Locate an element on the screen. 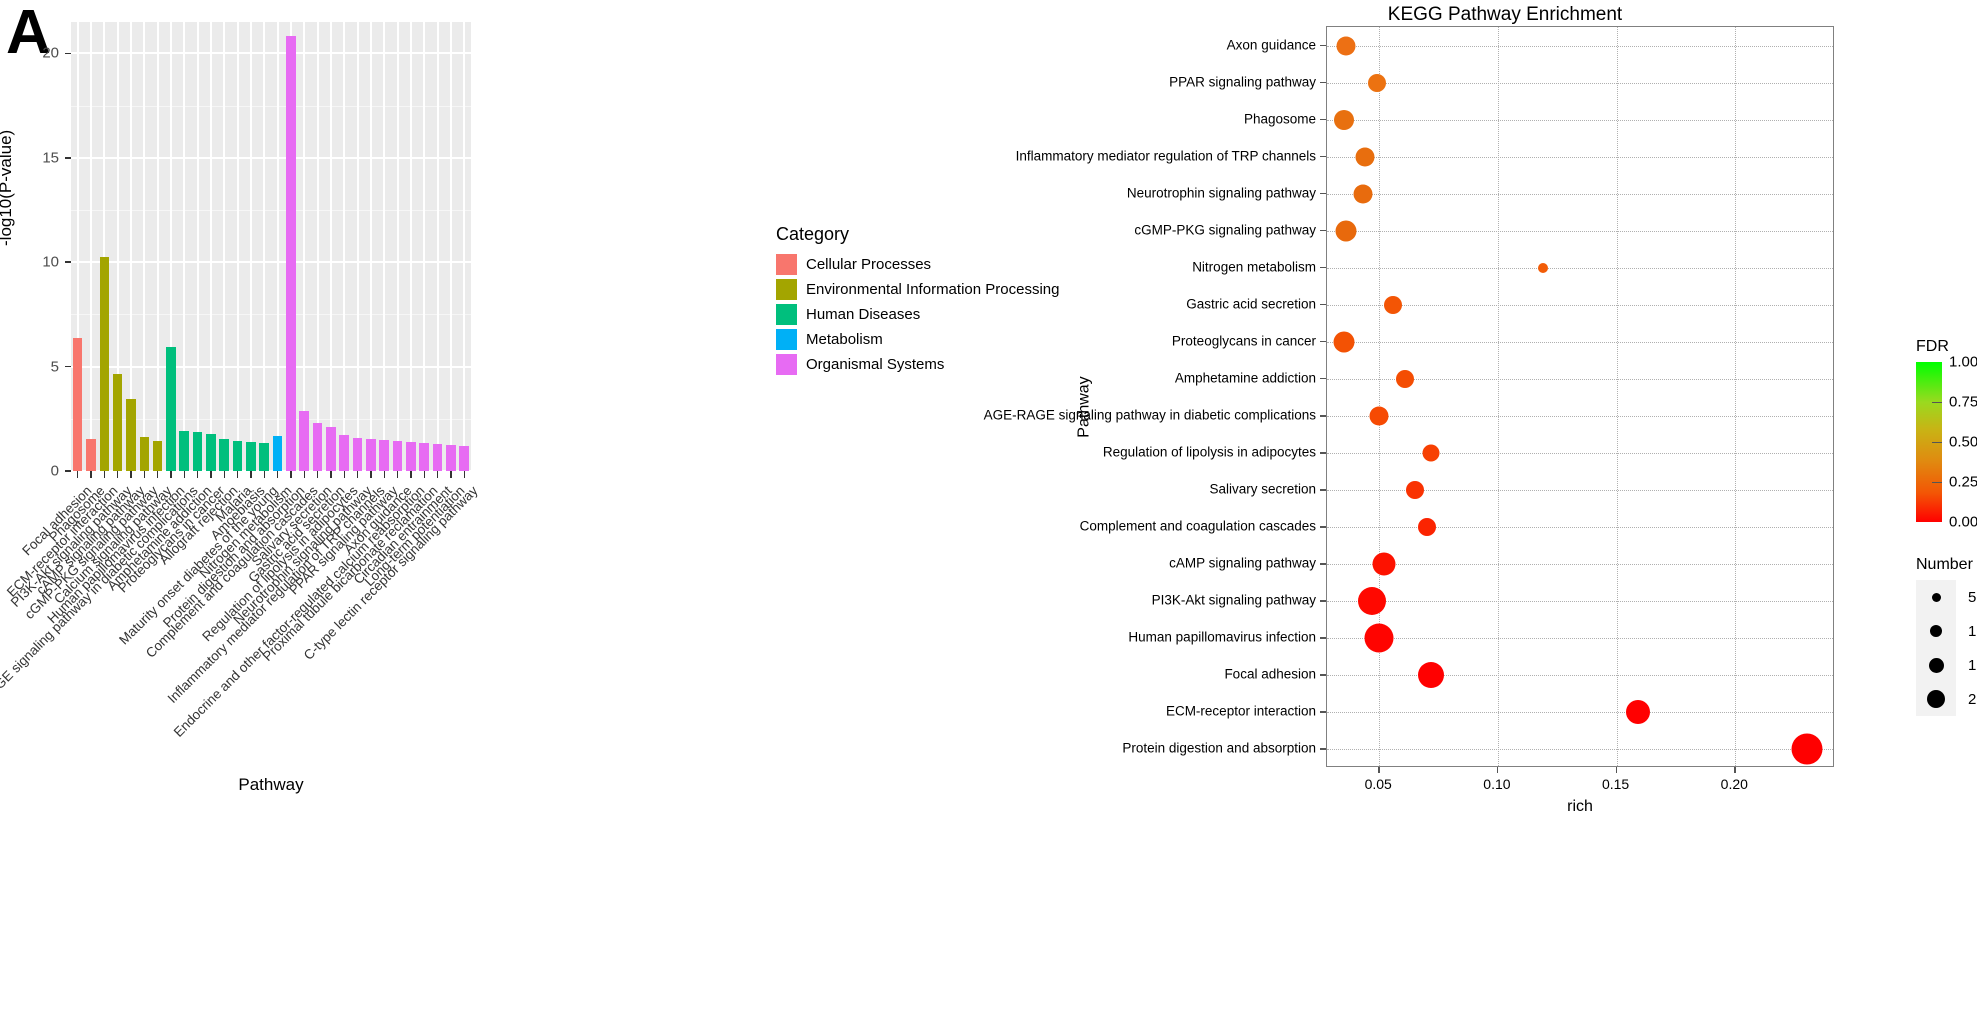 This screenshot has width=1977, height=1010. x-tick-label: 0.05 is located at coordinates (1378, 784).